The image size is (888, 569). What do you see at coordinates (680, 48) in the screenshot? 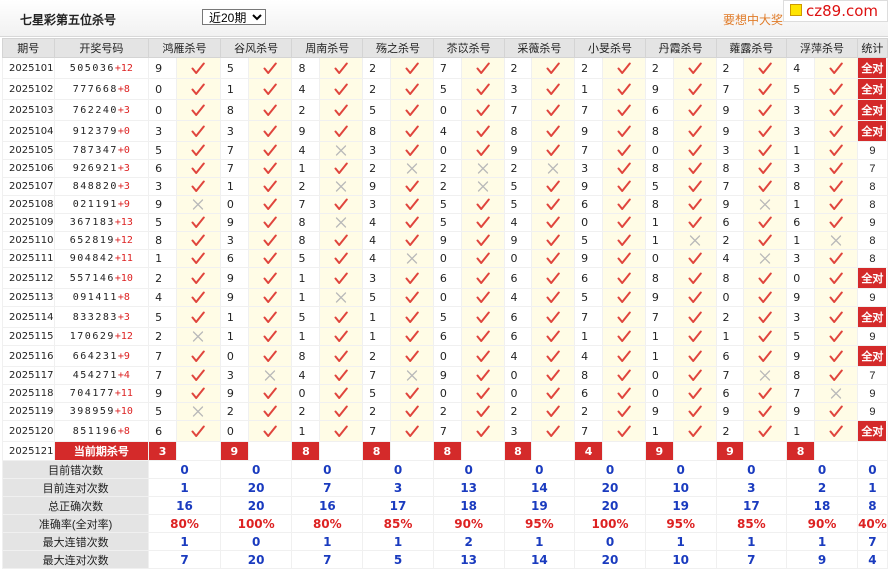
I see `header-killer-8: 丹霞杀号` at bounding box center [680, 48].